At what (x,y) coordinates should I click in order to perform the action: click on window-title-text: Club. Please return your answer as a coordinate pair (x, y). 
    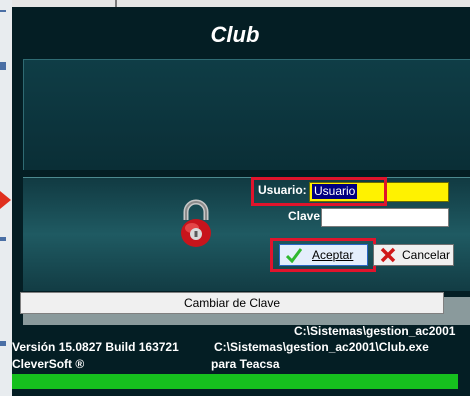
    Looking at the image, I should click on (235, 34).